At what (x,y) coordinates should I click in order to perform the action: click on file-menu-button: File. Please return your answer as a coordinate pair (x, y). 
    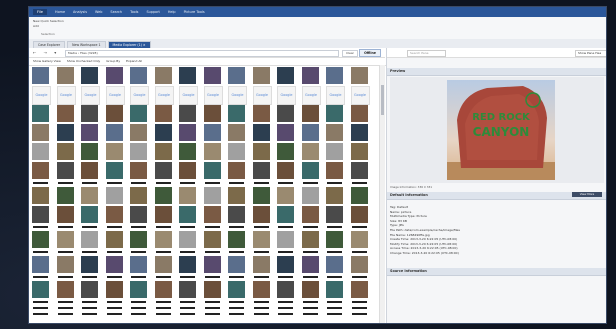
    Looking at the image, I should click on (40, 12).